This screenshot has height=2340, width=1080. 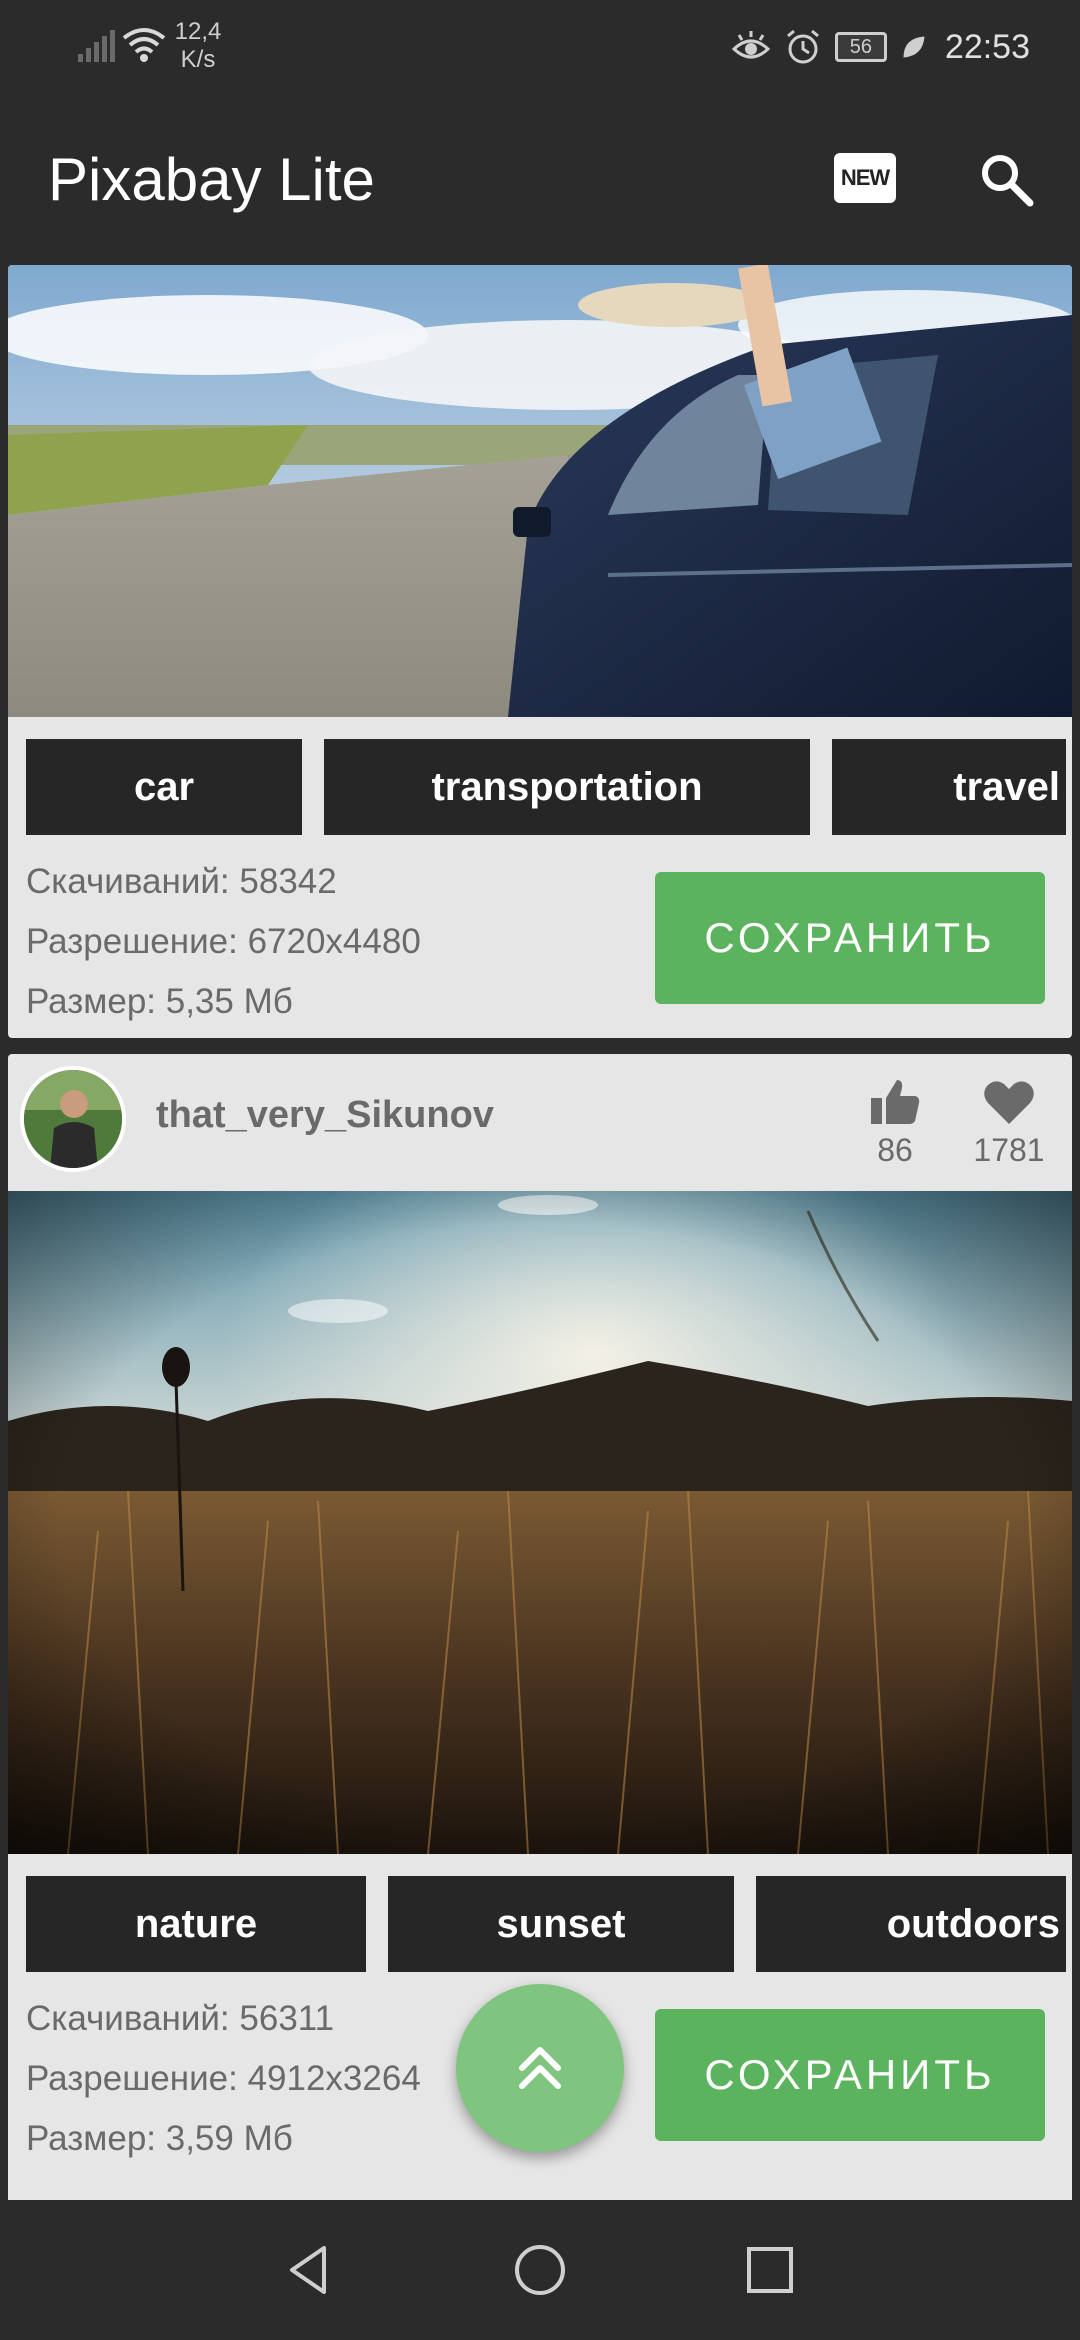 What do you see at coordinates (561, 1924) in the screenshot?
I see `tag-sunset: sunset` at bounding box center [561, 1924].